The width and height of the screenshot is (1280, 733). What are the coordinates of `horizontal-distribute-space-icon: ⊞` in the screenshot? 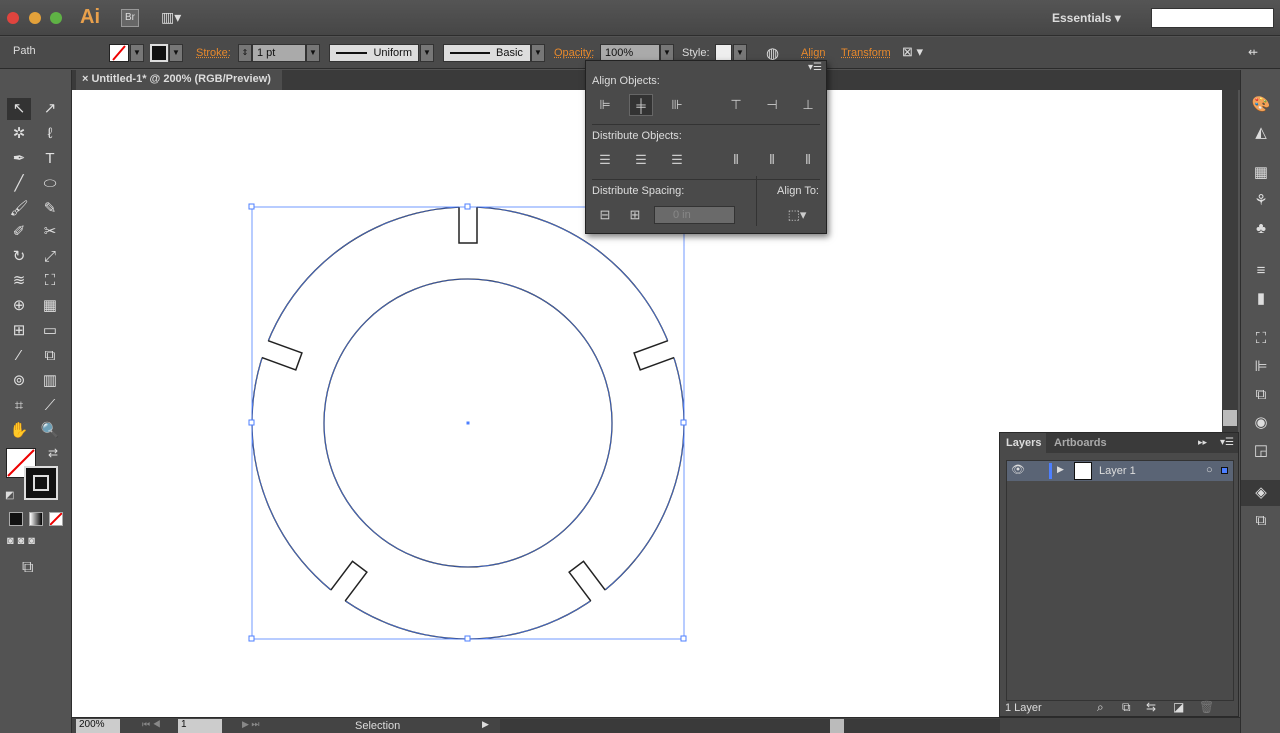 It's located at (635, 215).